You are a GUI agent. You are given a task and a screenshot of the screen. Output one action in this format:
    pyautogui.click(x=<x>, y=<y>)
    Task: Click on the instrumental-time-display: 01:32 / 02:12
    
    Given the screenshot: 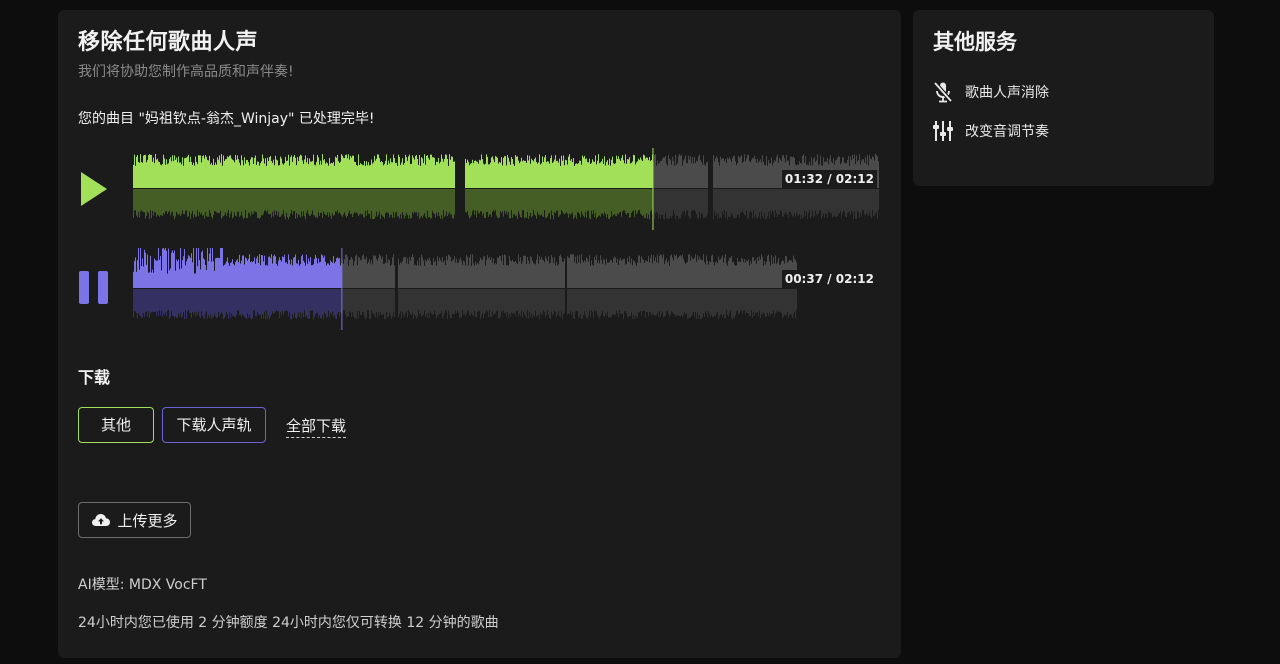 What is the action you would take?
    pyautogui.click(x=829, y=179)
    